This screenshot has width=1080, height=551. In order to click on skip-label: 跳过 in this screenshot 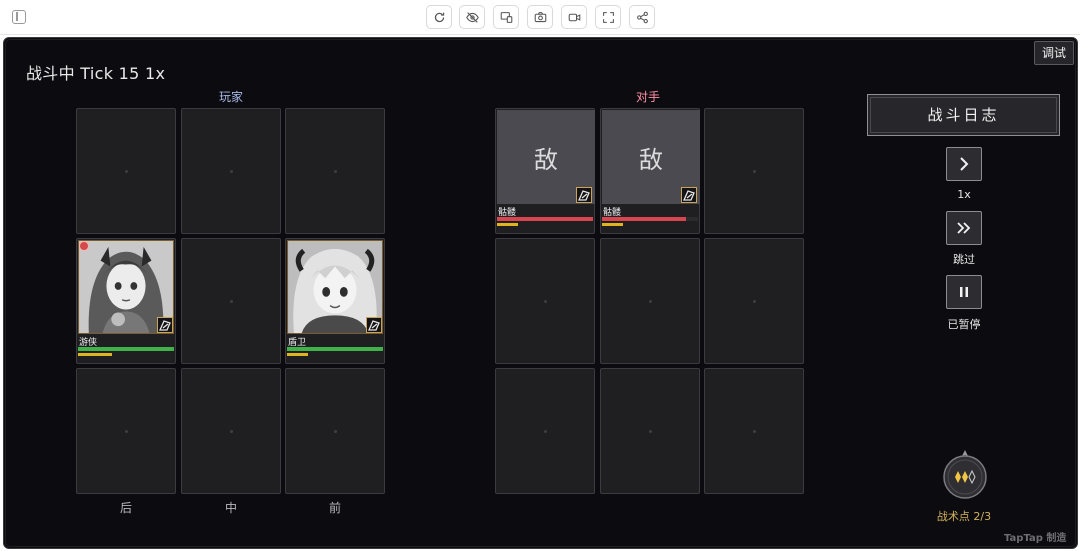, I will do `click(964, 259)`.